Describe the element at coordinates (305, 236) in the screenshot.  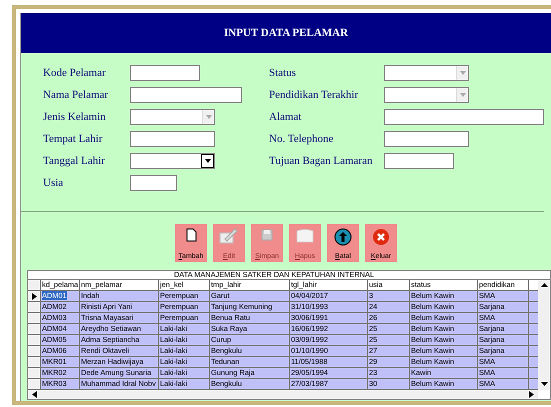
I see `blank-page-icon` at that location.